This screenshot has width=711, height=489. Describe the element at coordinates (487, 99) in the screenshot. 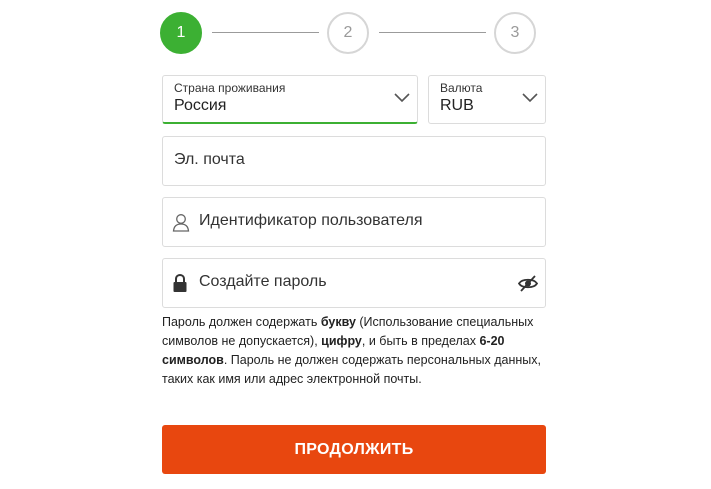

I see `currency-select: Валюта RUB` at that location.